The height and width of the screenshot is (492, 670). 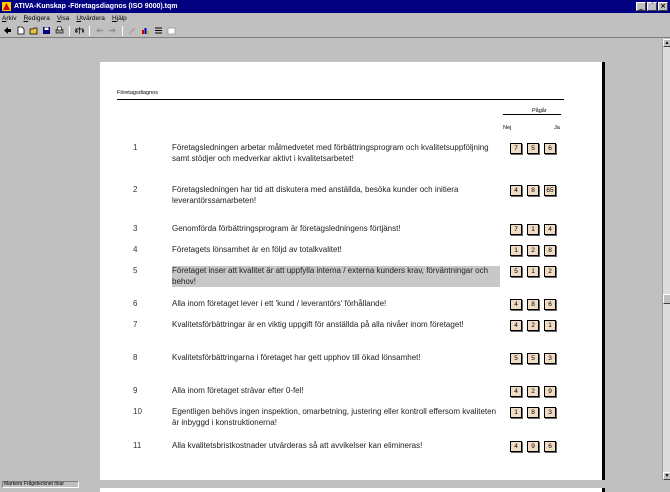 What do you see at coordinates (90, 18) in the screenshot?
I see `menu-utvardera: Utvärdera` at bounding box center [90, 18].